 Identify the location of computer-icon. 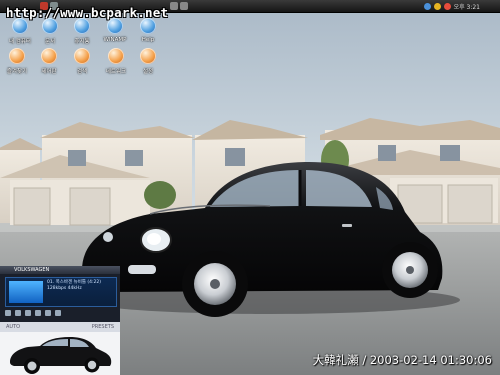
(20, 26).